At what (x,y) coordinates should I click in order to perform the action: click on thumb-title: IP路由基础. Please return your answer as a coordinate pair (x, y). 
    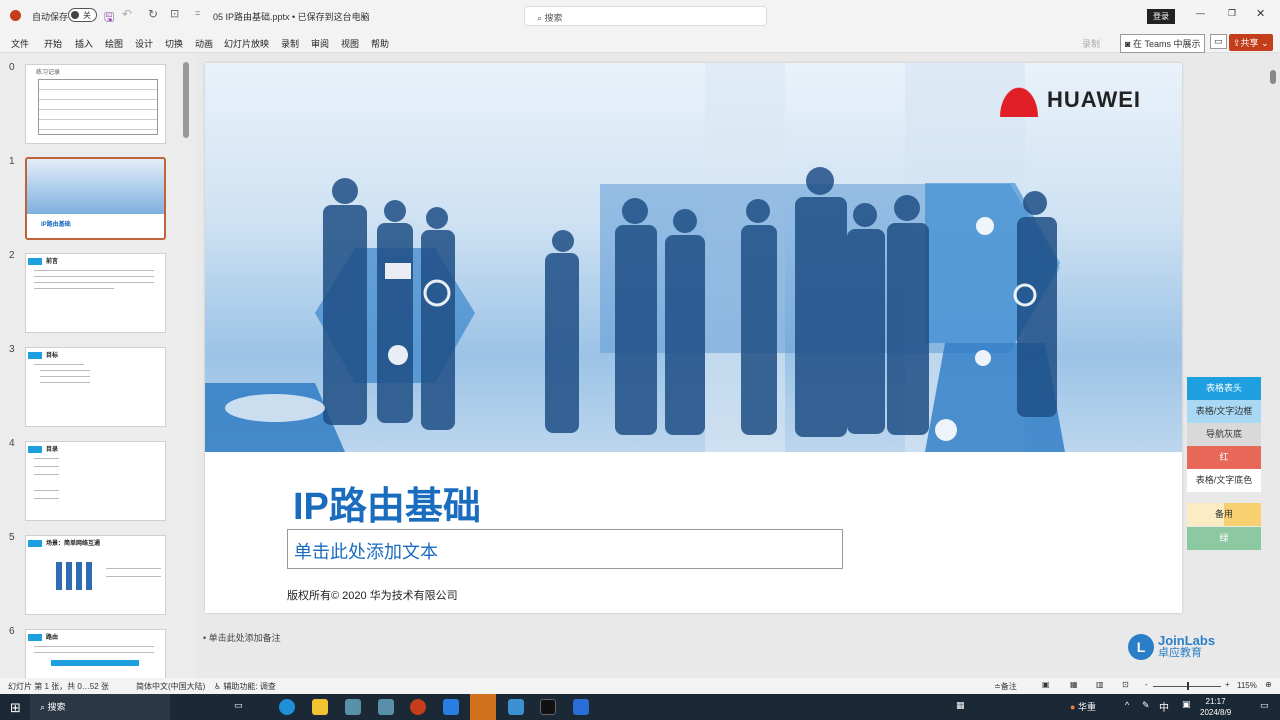
    Looking at the image, I should click on (56, 225).